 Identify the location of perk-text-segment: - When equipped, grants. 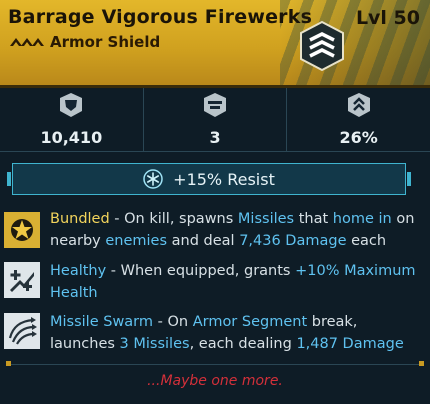
(201, 271).